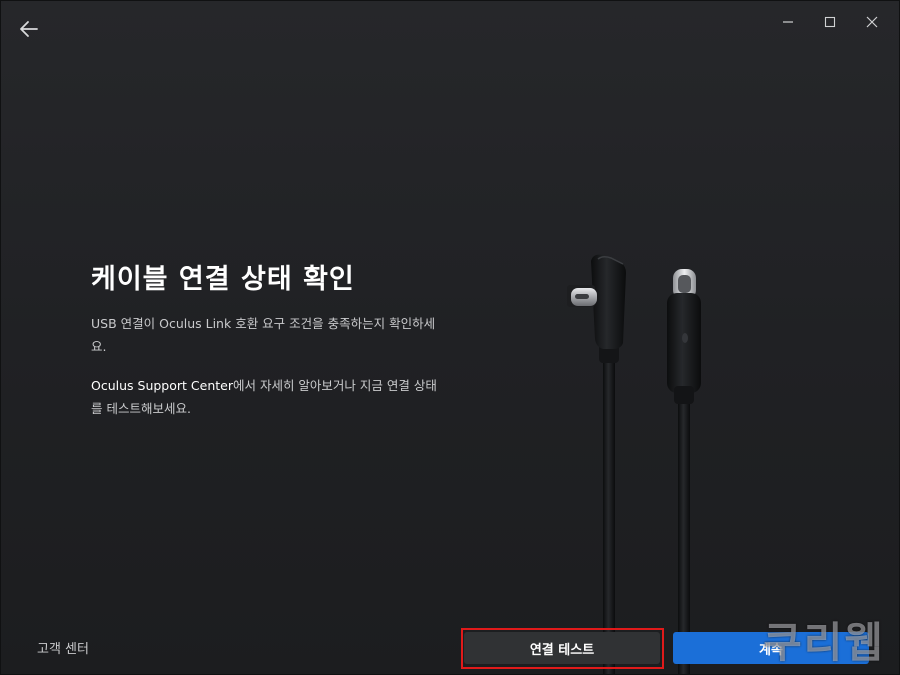  I want to click on minimize-icon, so click(788, 22).